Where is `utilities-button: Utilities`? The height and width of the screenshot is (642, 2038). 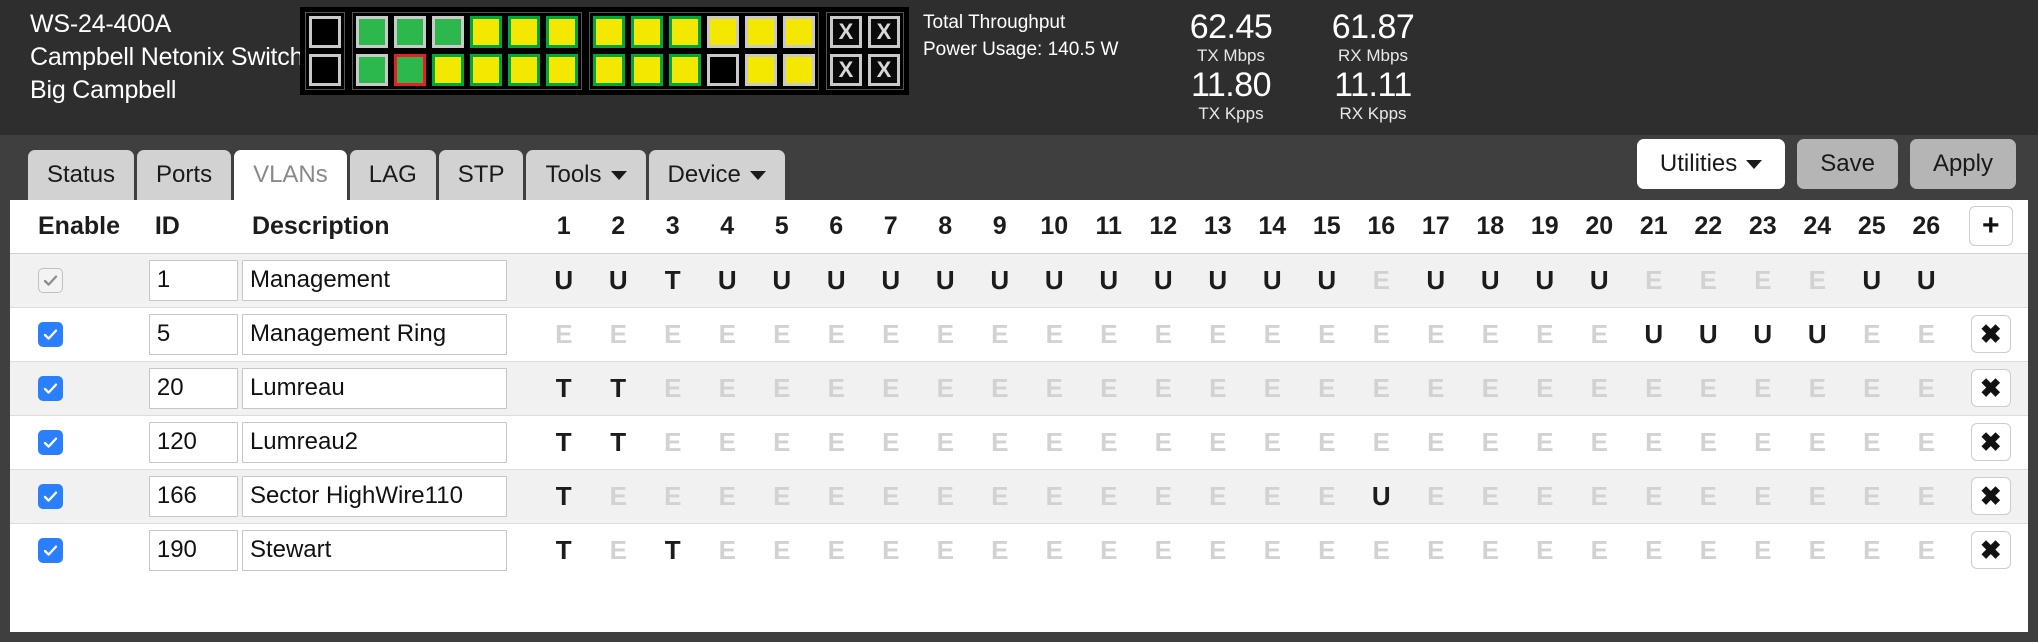
utilities-button: Utilities is located at coordinates (1711, 164).